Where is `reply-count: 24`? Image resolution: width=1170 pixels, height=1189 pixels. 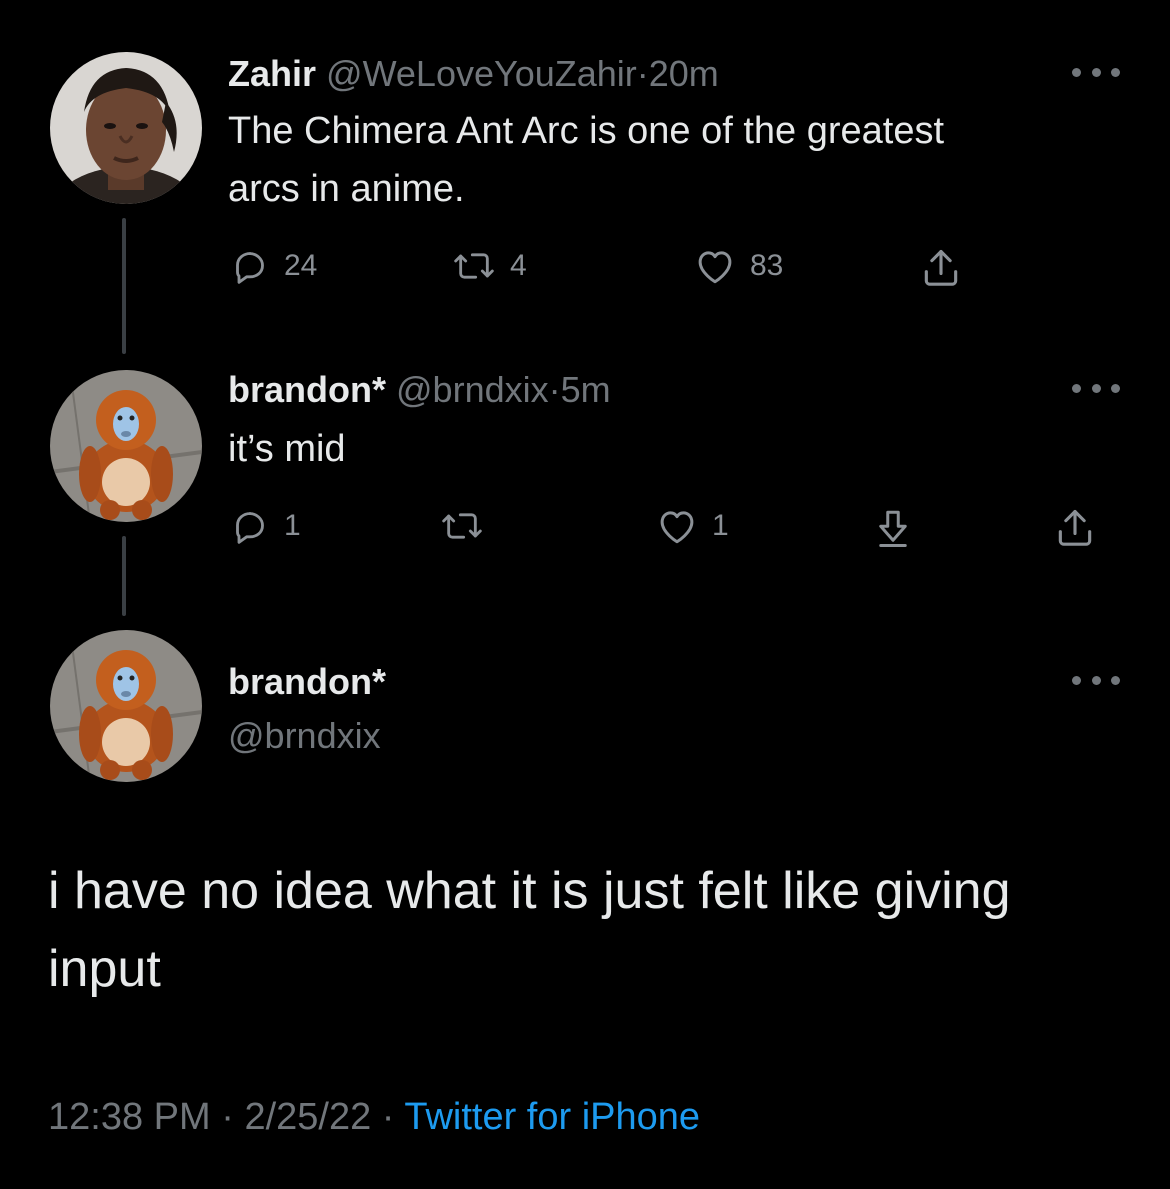 reply-count: 24 is located at coordinates (301, 265).